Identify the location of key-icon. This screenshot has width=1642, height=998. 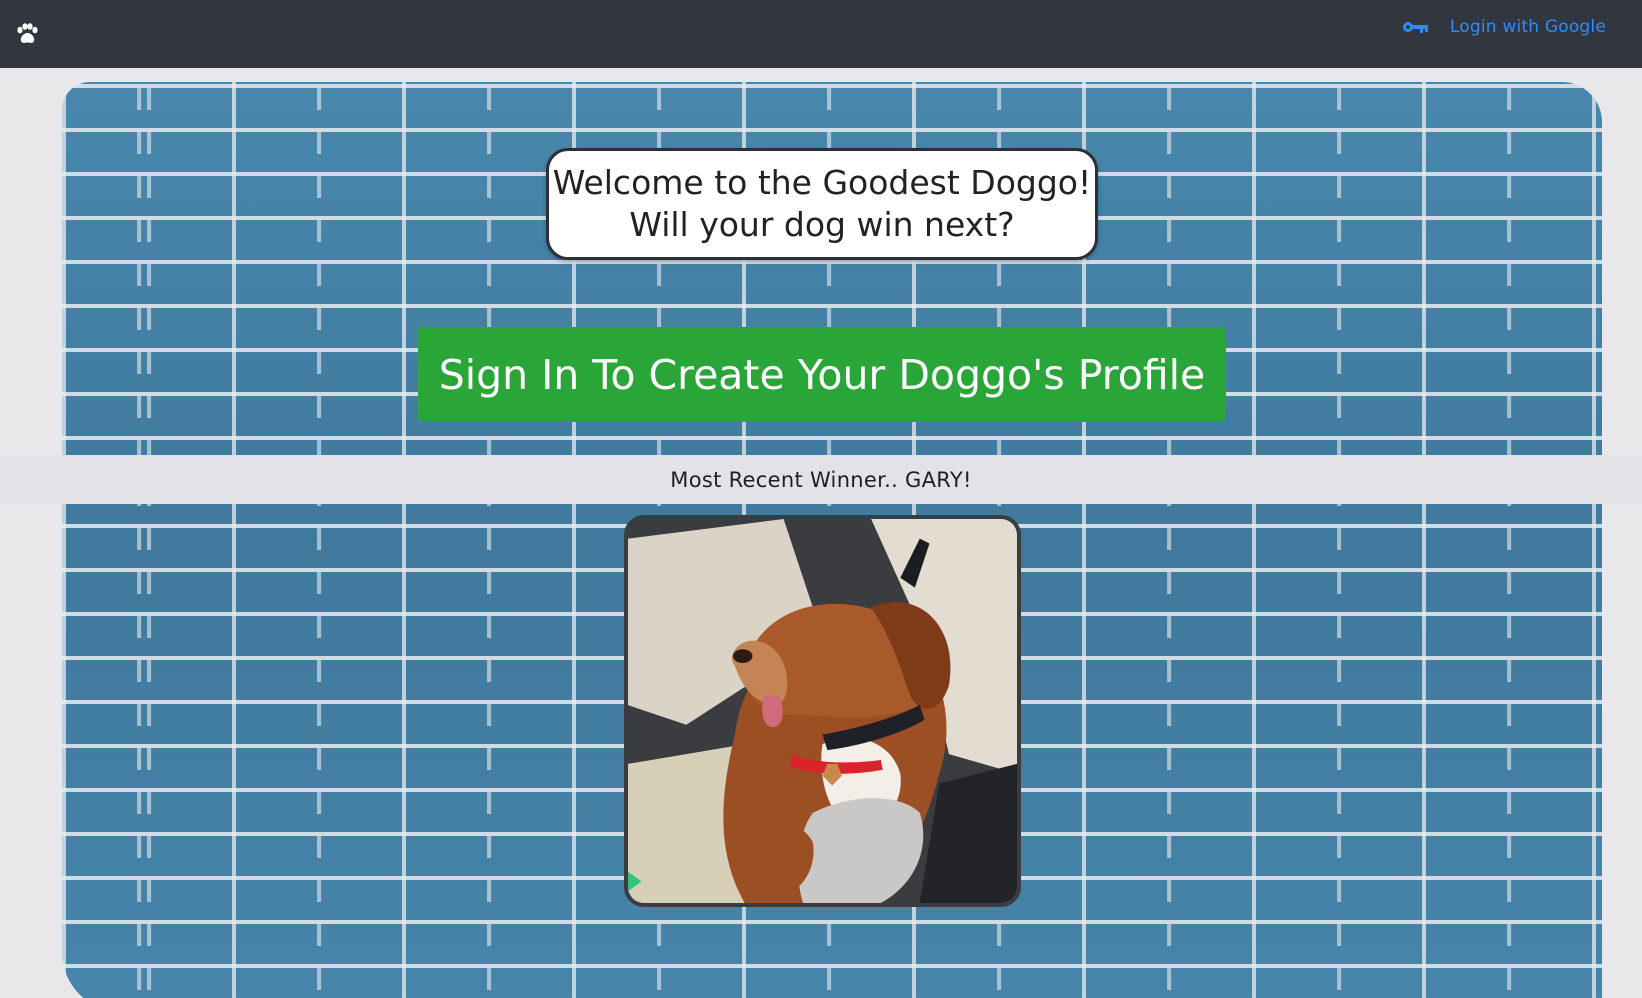
(1416, 27).